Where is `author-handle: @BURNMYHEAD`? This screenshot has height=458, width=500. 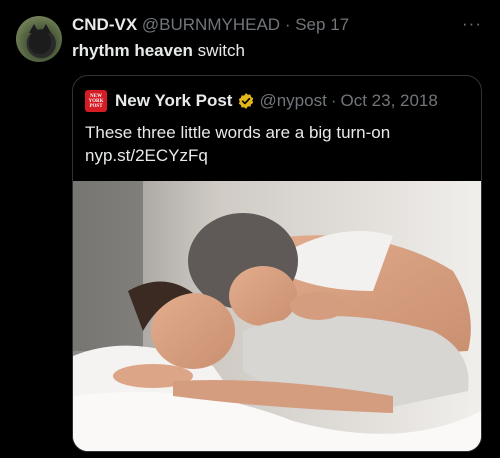
author-handle: @BURNMYHEAD is located at coordinates (211, 24).